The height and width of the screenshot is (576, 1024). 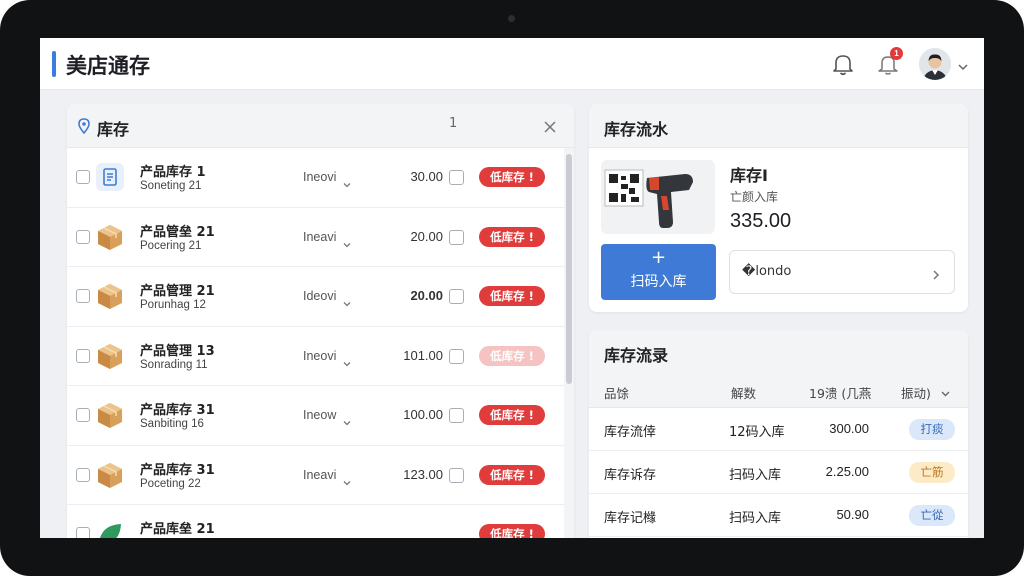 What do you see at coordinates (174, 364) in the screenshot?
I see `product-sub: Sonrading 11` at bounding box center [174, 364].